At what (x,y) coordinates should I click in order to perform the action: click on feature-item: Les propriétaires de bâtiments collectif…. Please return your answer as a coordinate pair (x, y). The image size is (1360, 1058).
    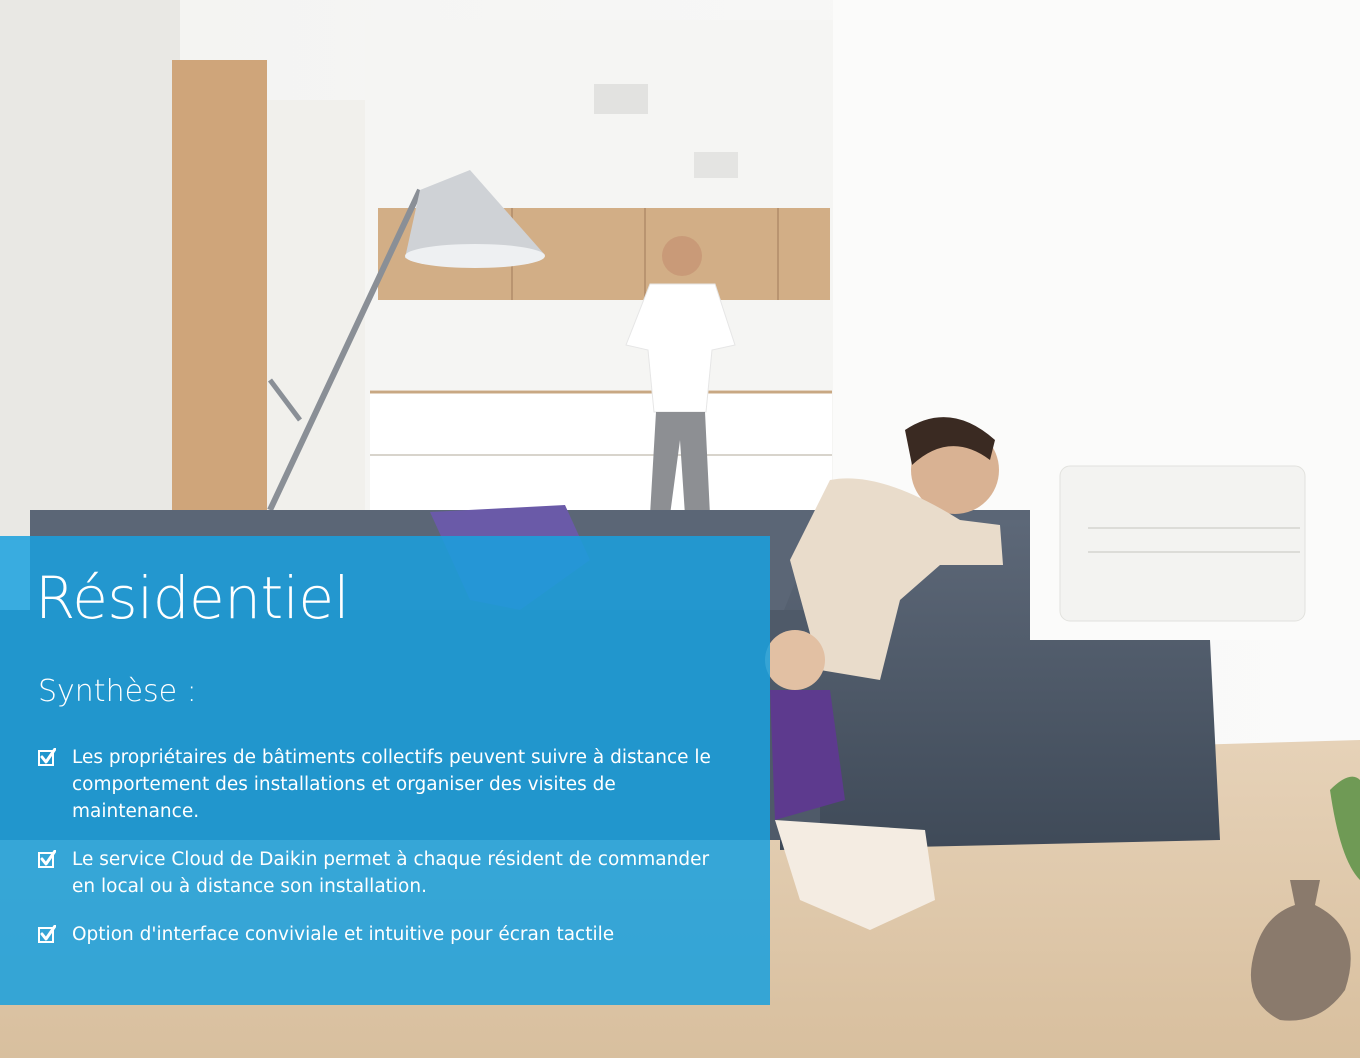
    Looking at the image, I should click on (389, 784).